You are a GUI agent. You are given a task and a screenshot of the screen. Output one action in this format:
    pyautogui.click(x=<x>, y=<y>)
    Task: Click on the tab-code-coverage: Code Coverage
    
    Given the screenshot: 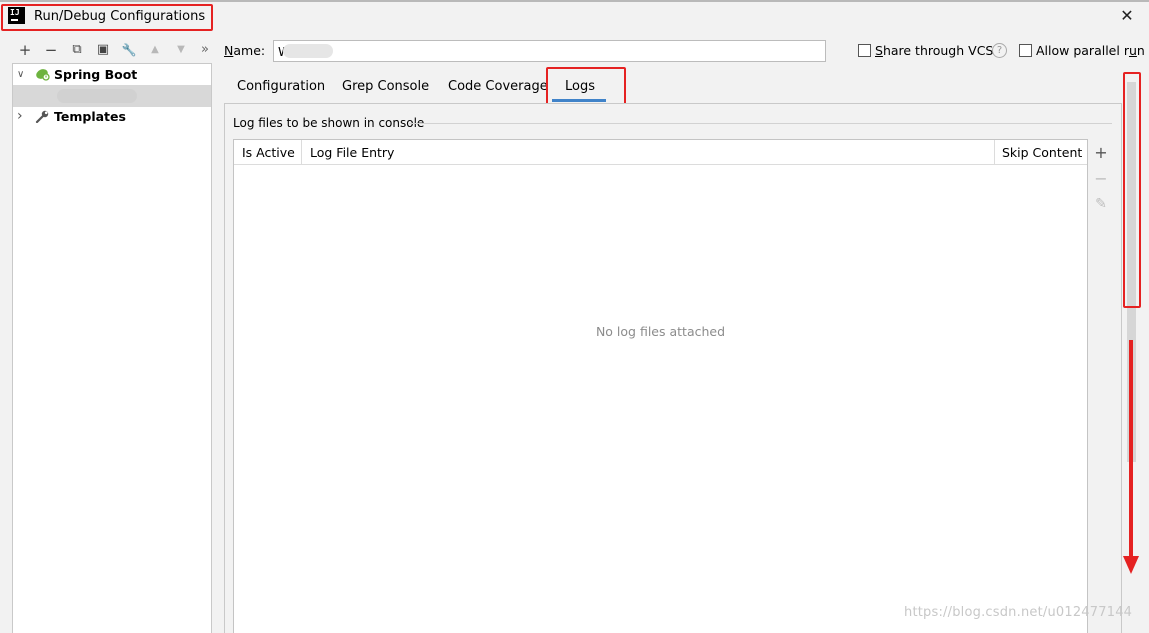 What is the action you would take?
    pyautogui.click(x=498, y=90)
    